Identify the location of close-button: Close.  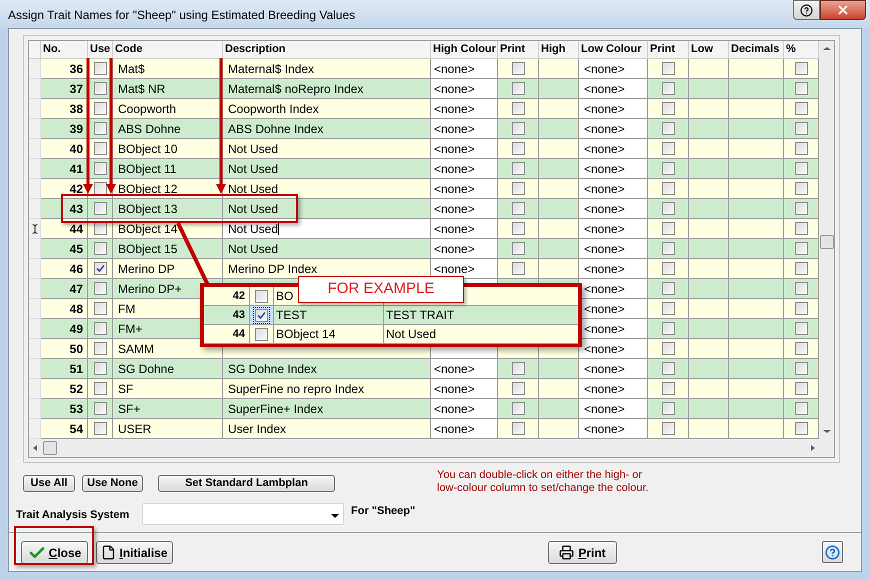
(54, 552).